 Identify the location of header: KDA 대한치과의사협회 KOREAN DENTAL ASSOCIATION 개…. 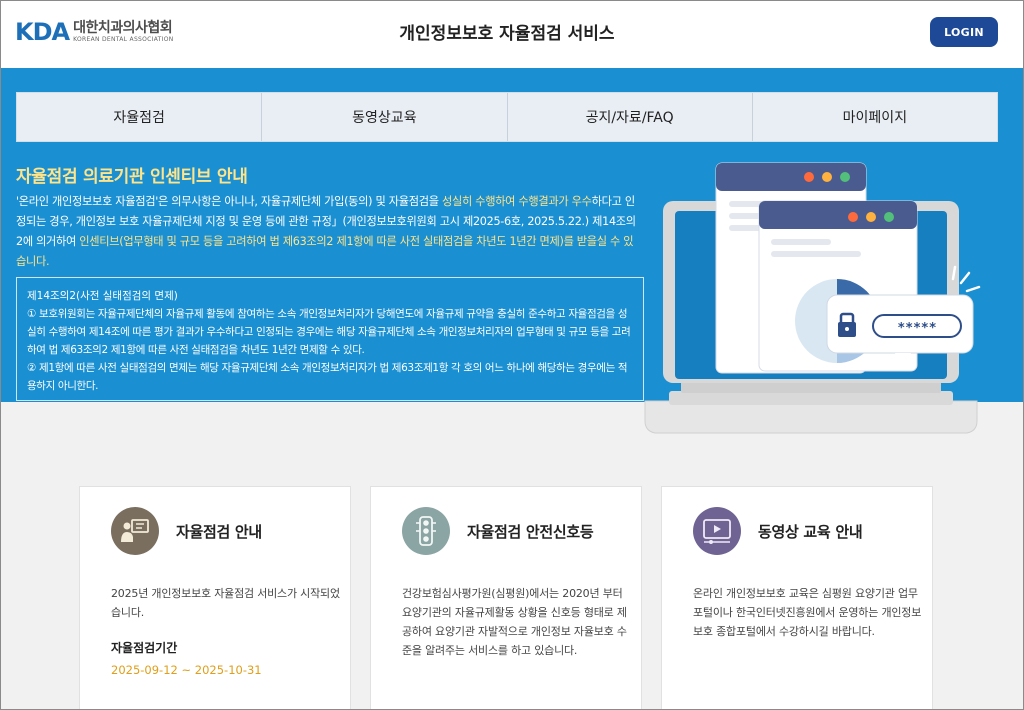
(512, 34).